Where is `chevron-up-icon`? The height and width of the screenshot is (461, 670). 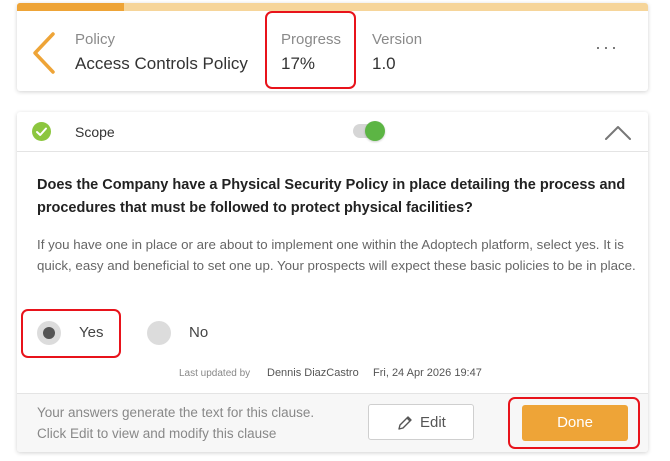
chevron-up-icon is located at coordinates (618, 133).